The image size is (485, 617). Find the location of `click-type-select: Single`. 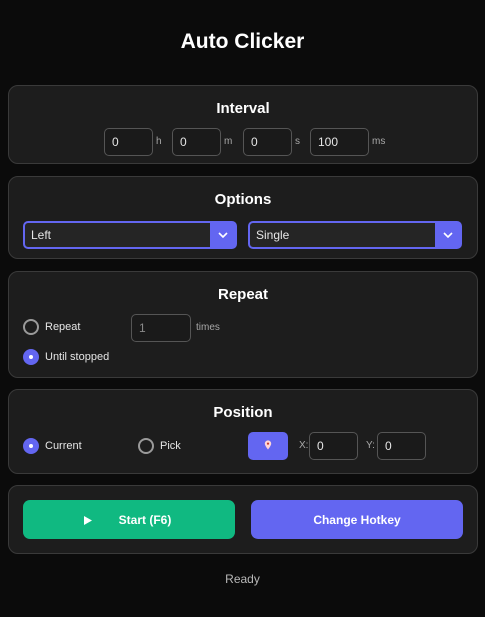

click-type-select: Single is located at coordinates (355, 235).